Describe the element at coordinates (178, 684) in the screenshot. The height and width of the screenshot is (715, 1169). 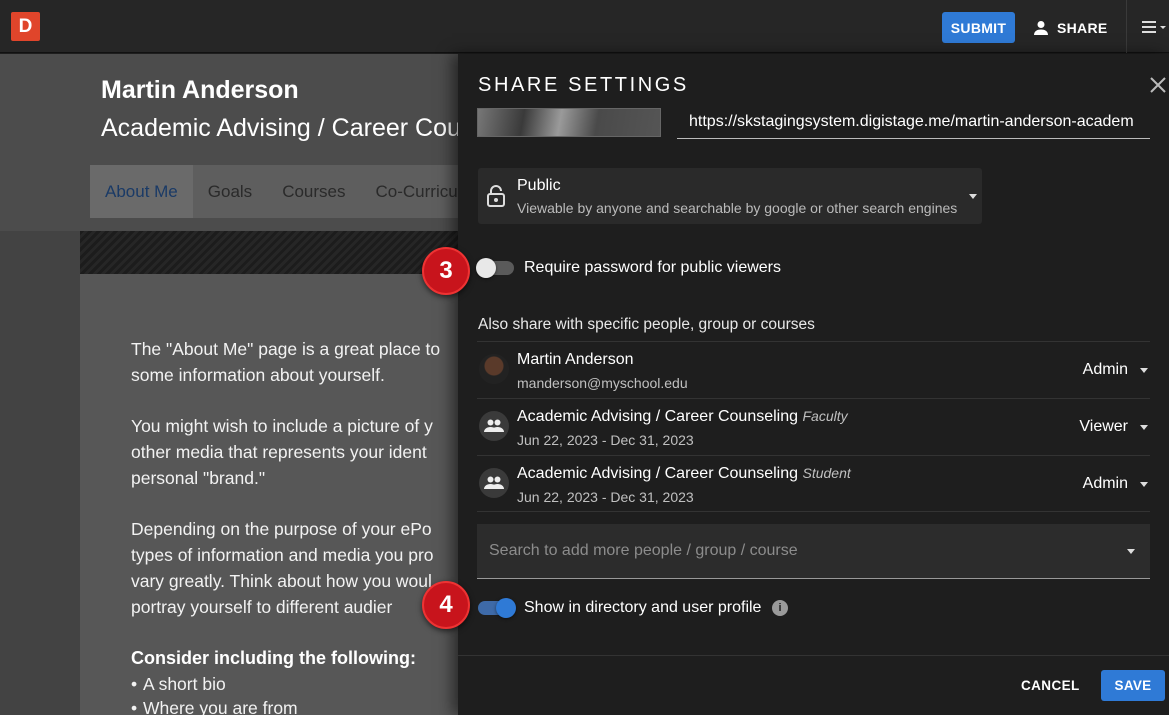
I see `list-item: A short bio` at that location.